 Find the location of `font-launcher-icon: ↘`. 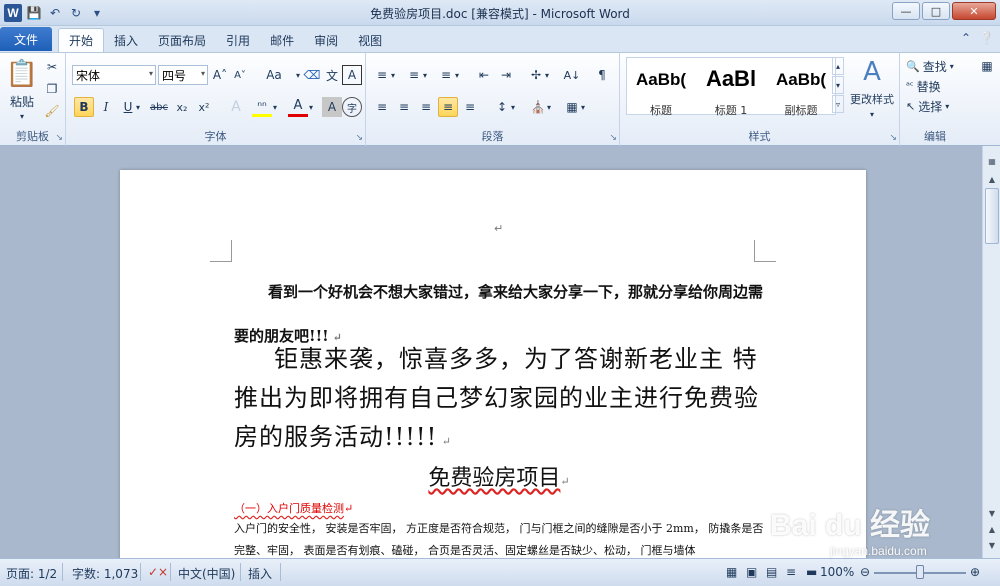

font-launcher-icon: ↘ is located at coordinates (359, 138).